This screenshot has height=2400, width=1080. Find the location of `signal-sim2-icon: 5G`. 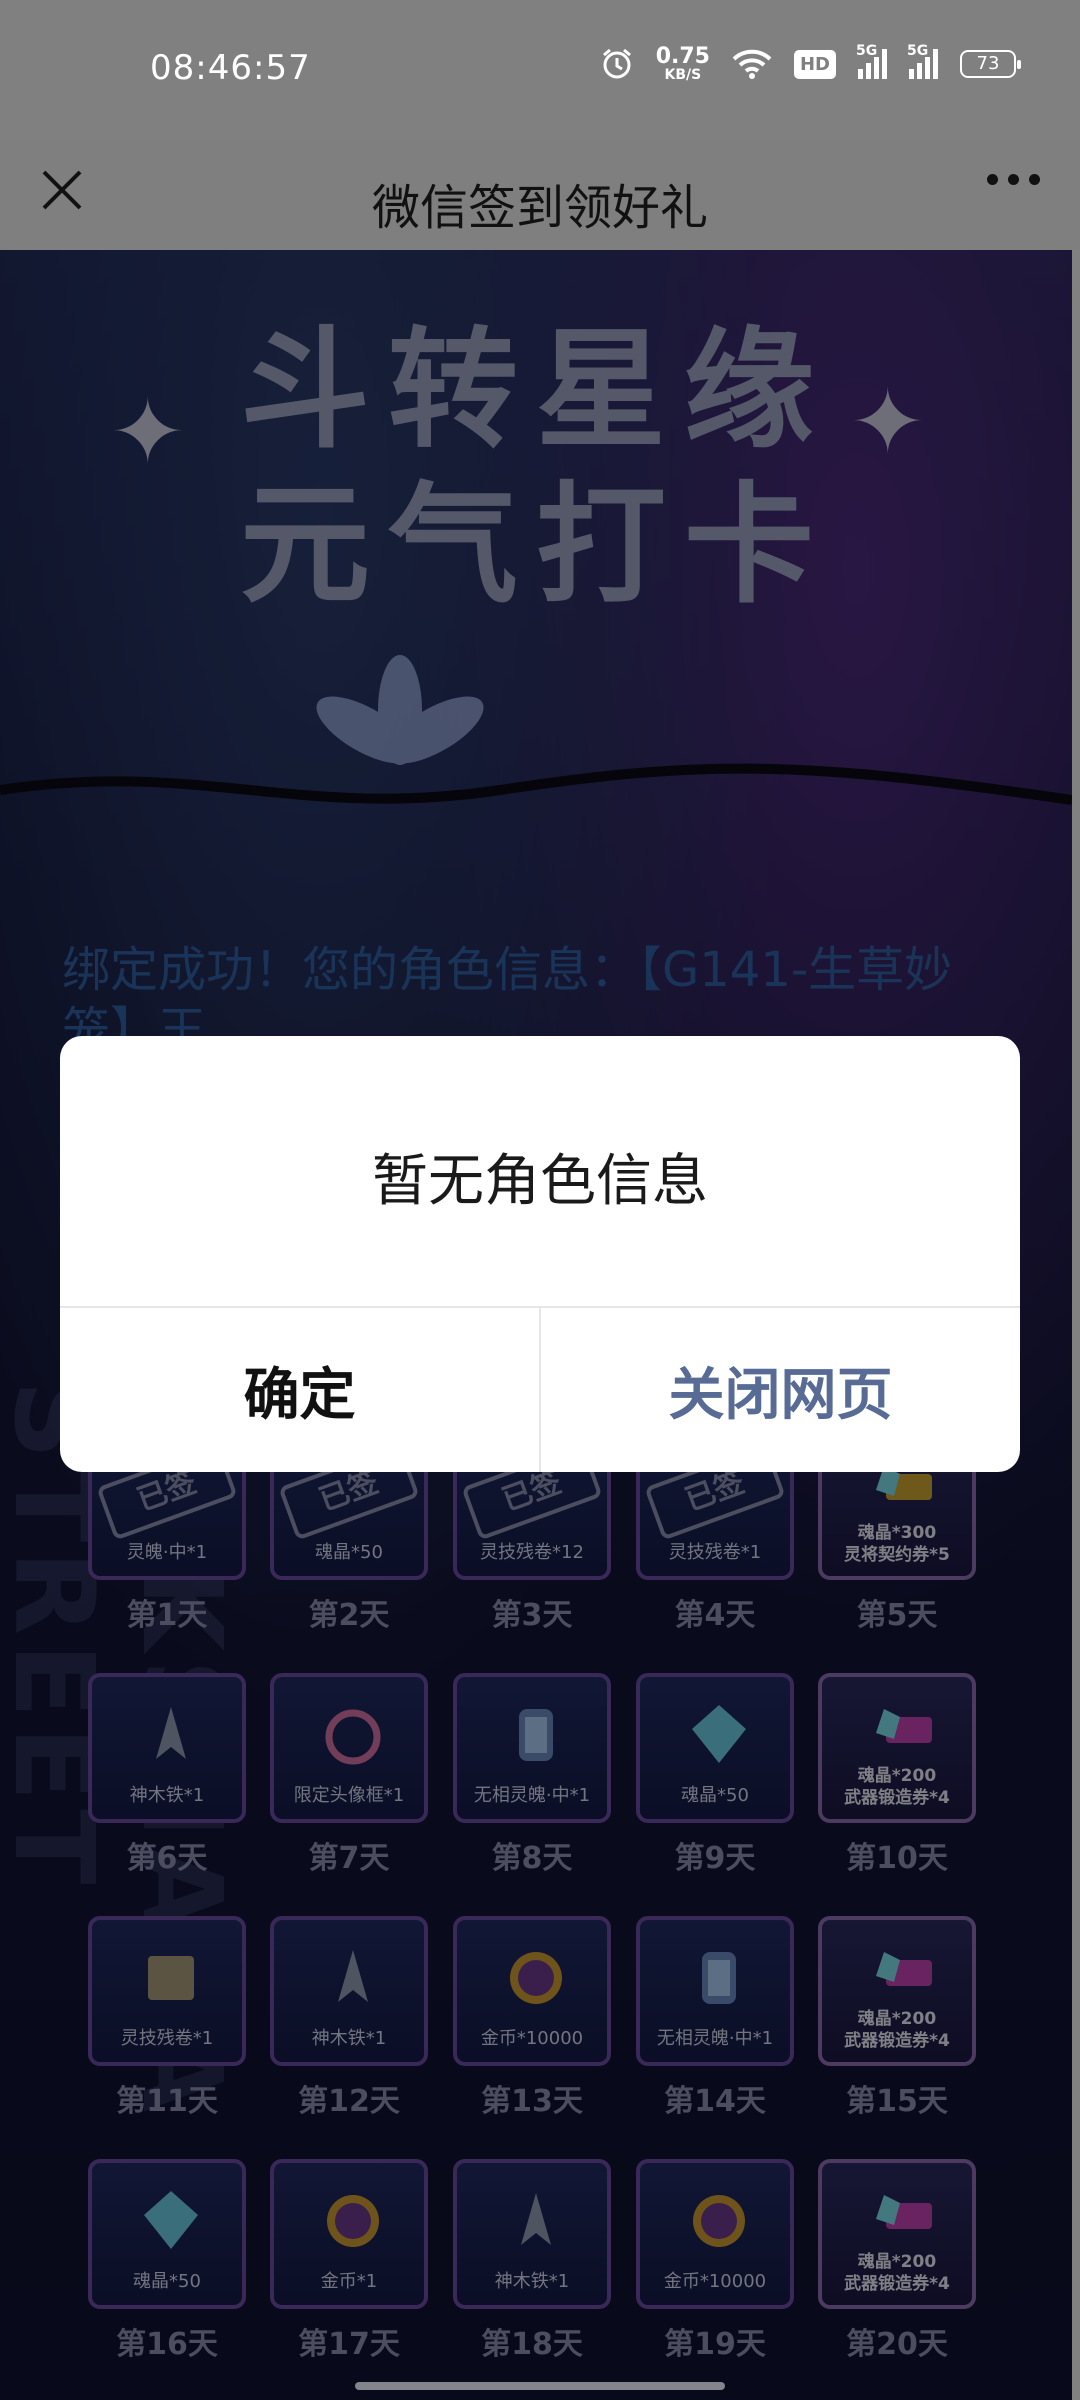

signal-sim2-icon: 5G is located at coordinates (922, 61).